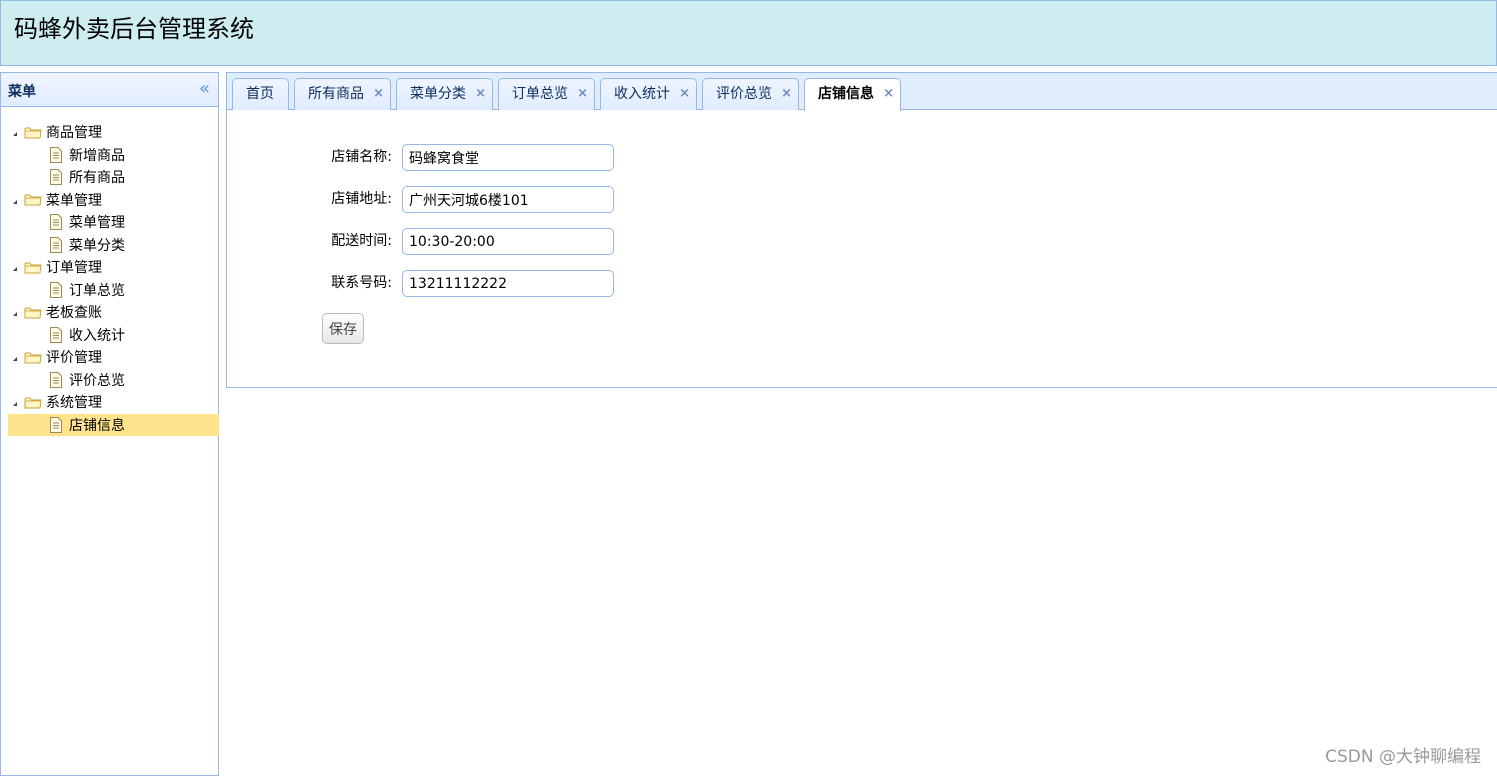 The width and height of the screenshot is (1497, 776). I want to click on tab-label: 首页, so click(260, 94).